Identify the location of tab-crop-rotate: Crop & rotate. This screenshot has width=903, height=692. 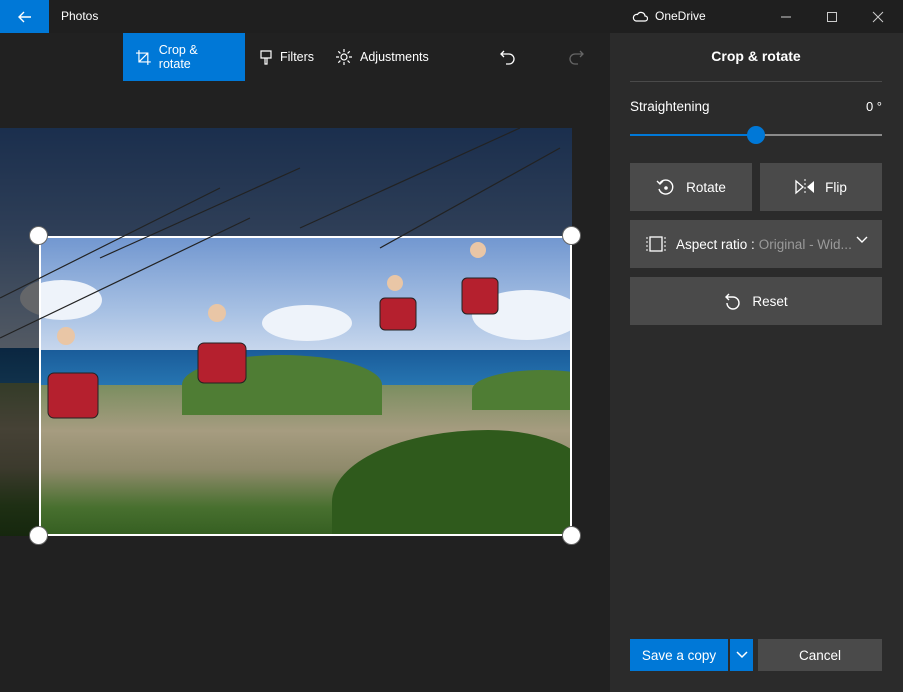
(184, 57).